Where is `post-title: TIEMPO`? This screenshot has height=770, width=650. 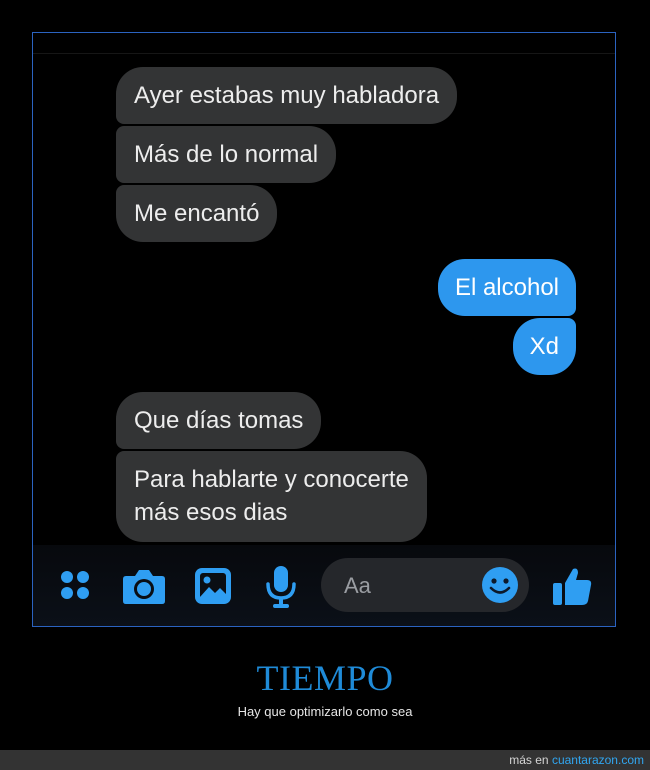
post-title: TIEMPO is located at coordinates (325, 678).